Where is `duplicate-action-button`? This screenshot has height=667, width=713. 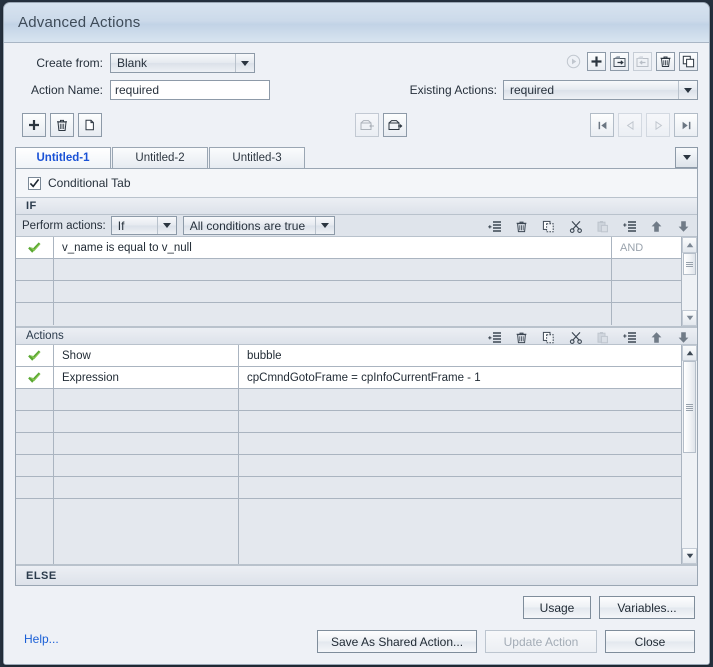 duplicate-action-button is located at coordinates (688, 61).